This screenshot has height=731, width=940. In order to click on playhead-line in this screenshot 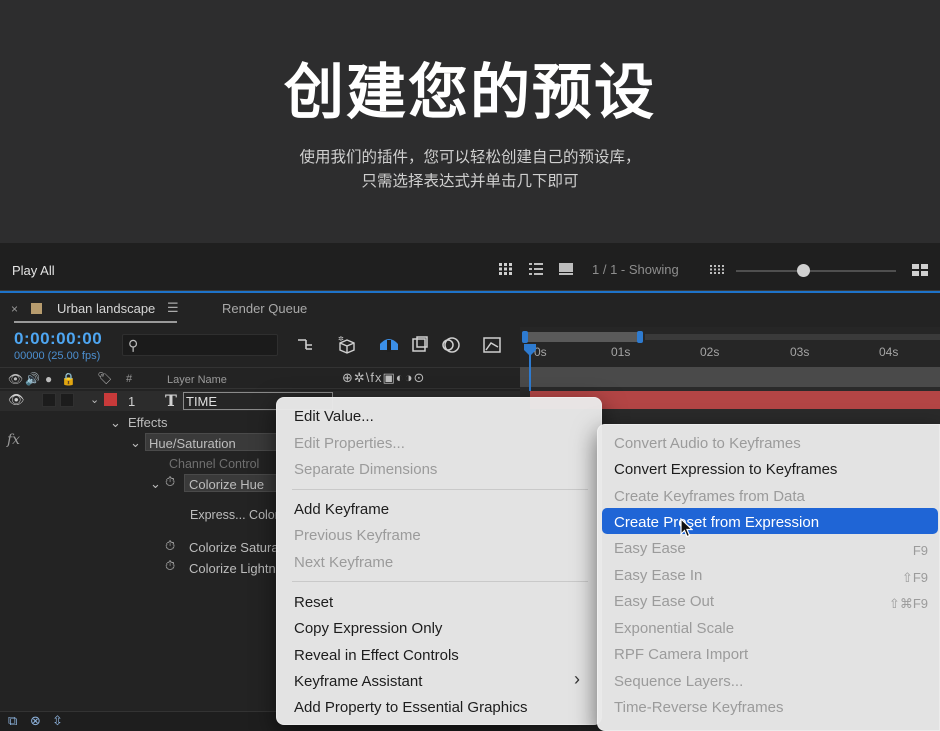, I will do `click(530, 373)`.